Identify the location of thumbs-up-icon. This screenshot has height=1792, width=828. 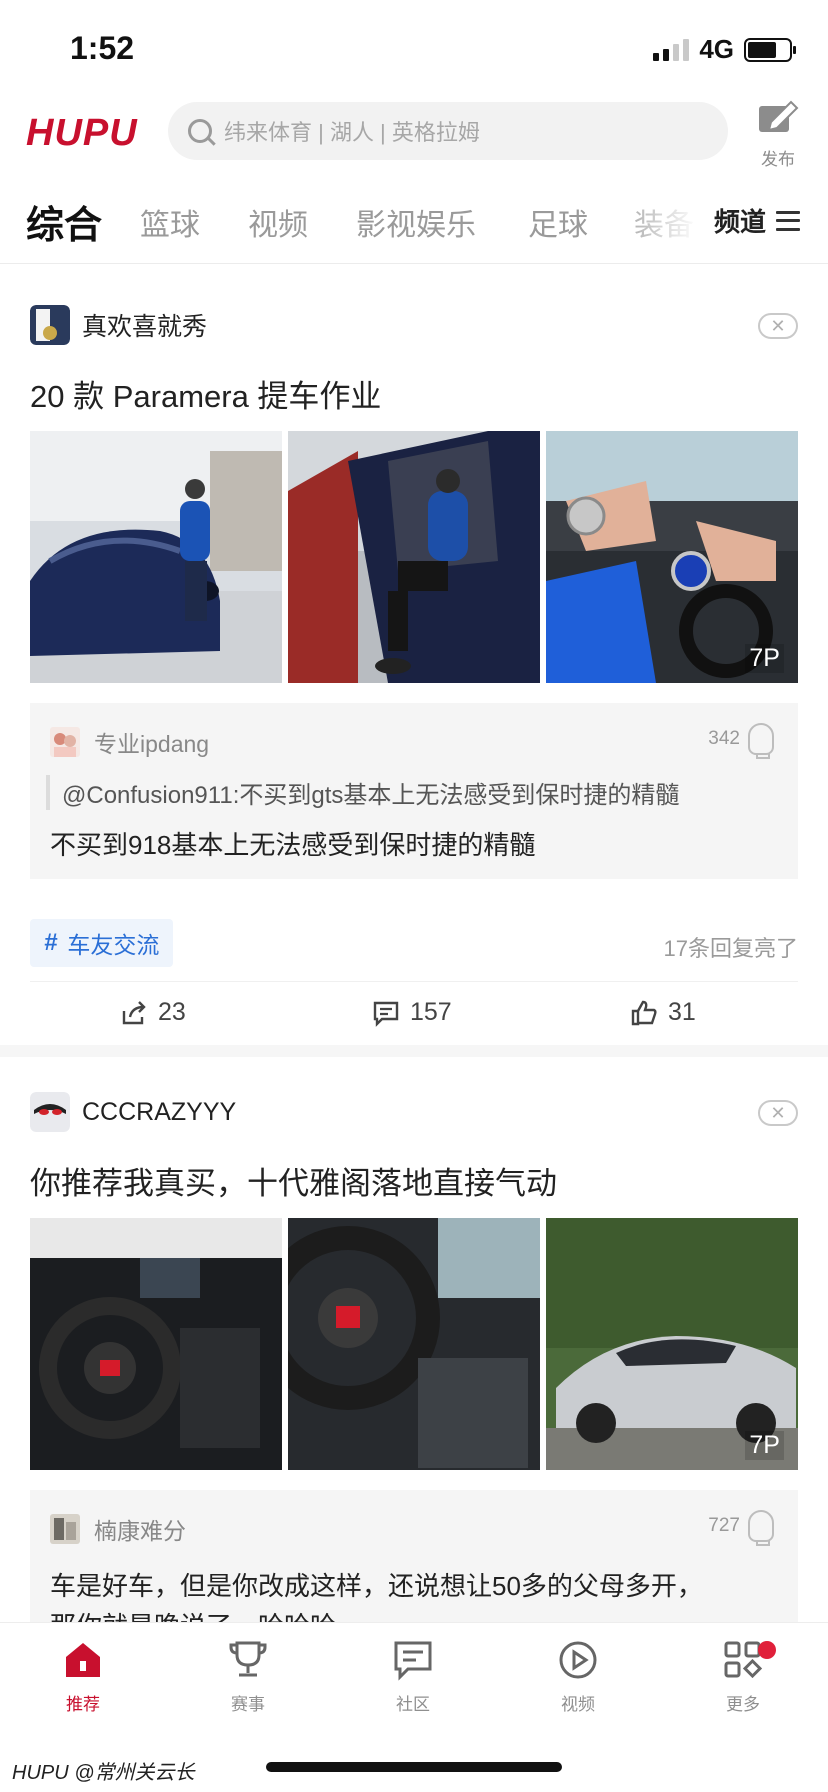
(644, 1012).